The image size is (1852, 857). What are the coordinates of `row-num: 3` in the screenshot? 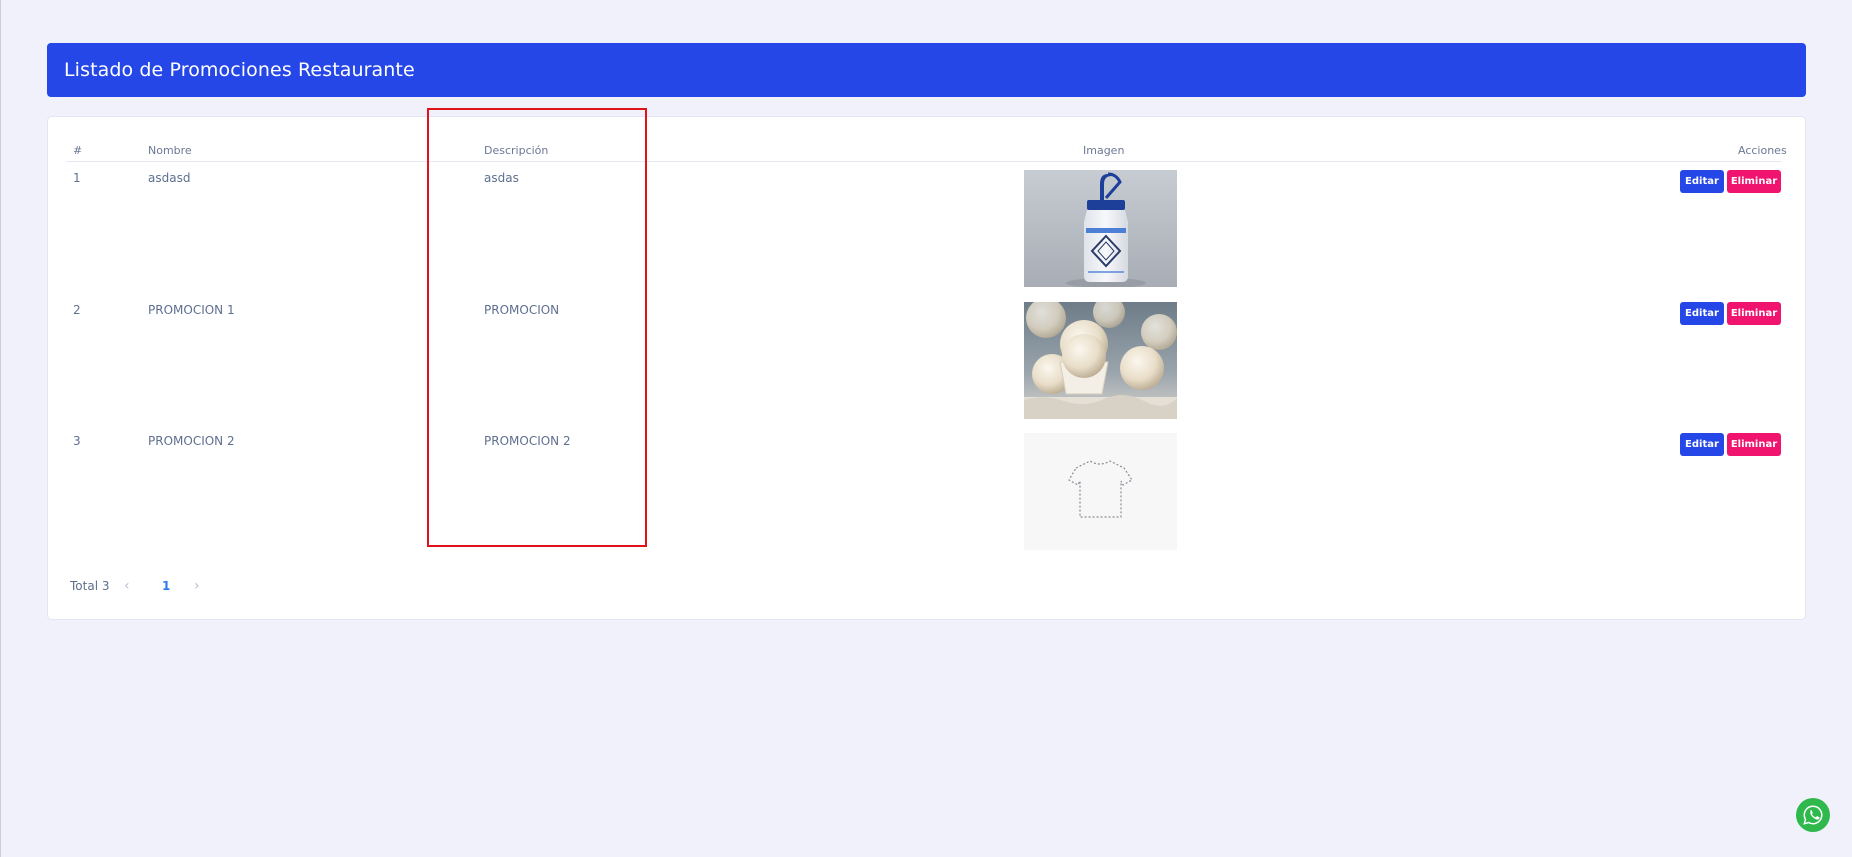 It's located at (77, 441).